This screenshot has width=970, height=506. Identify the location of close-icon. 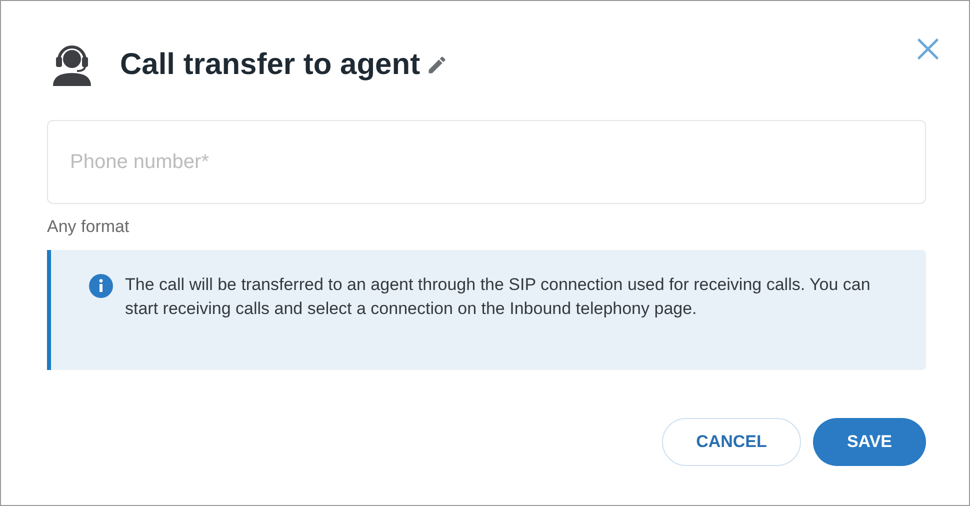
(928, 49).